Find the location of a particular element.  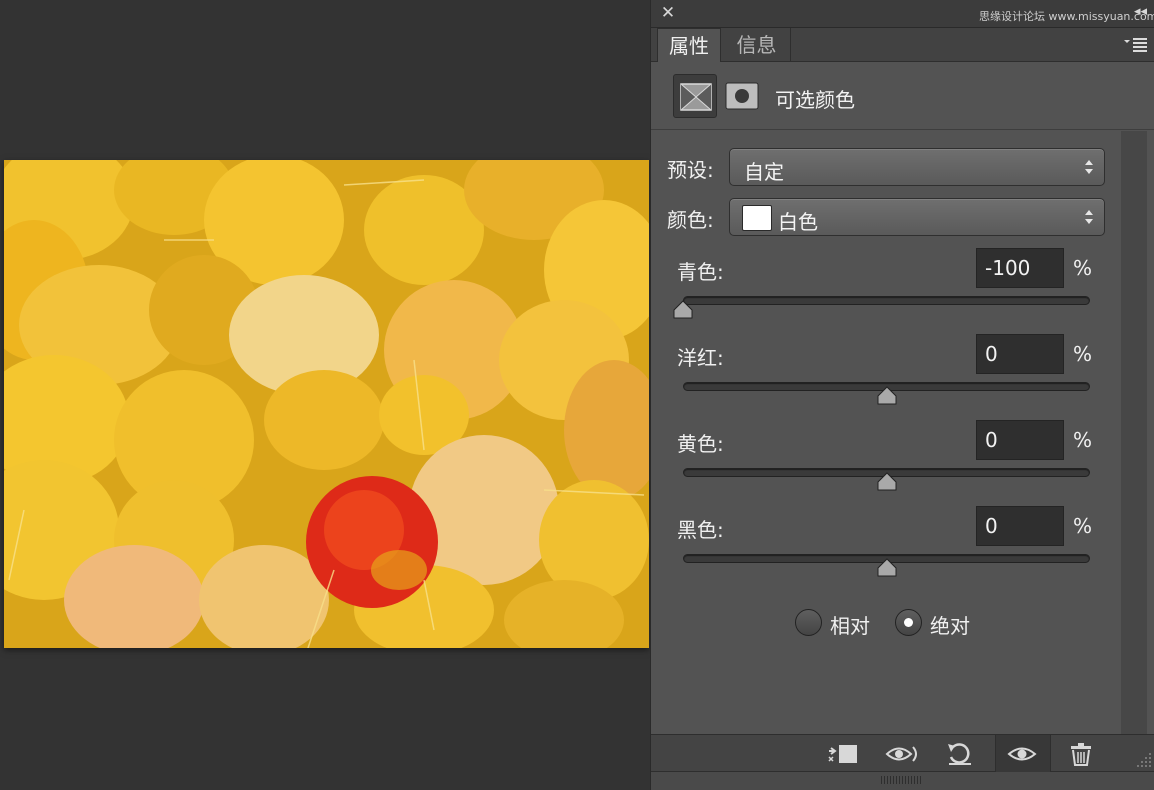

relative-label: 相对 is located at coordinates (850, 626).